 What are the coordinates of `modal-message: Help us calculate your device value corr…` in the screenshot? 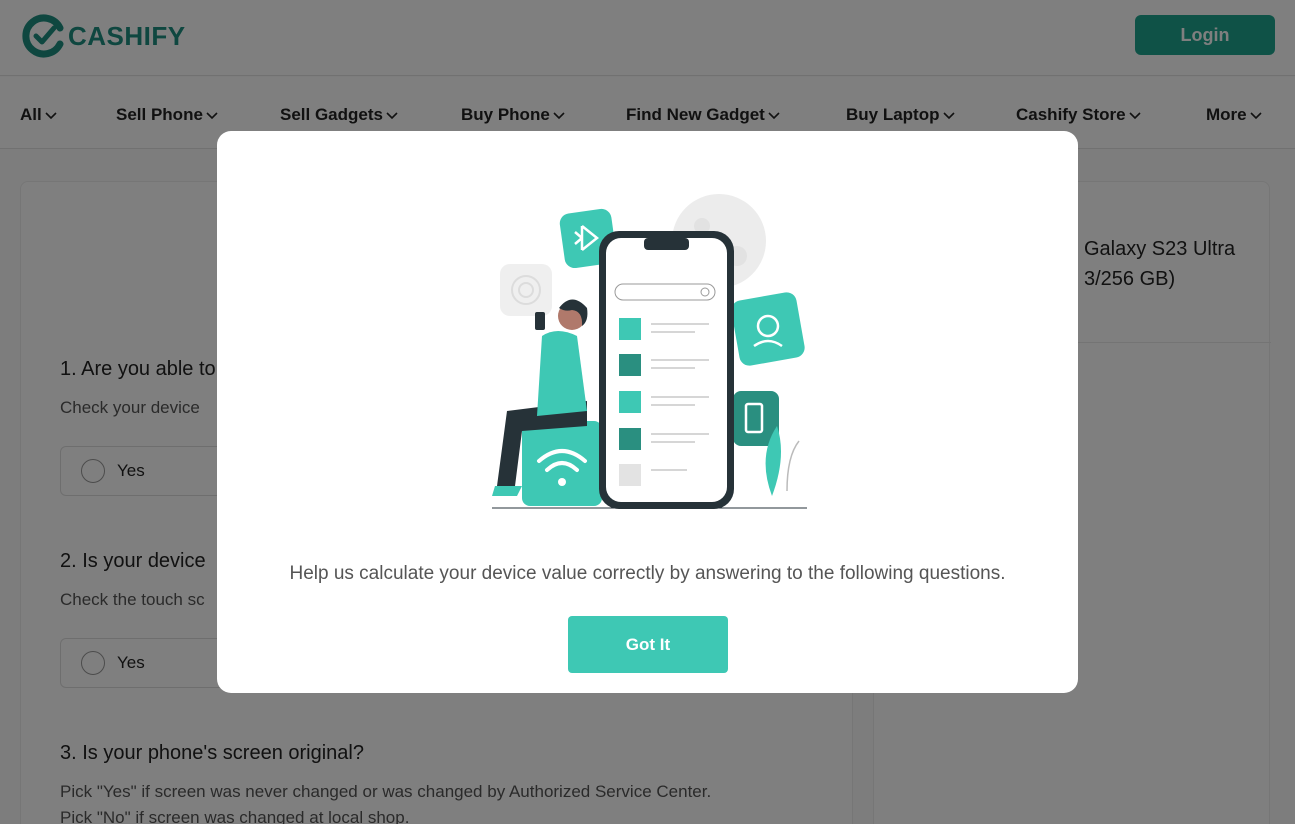 It's located at (647, 573).